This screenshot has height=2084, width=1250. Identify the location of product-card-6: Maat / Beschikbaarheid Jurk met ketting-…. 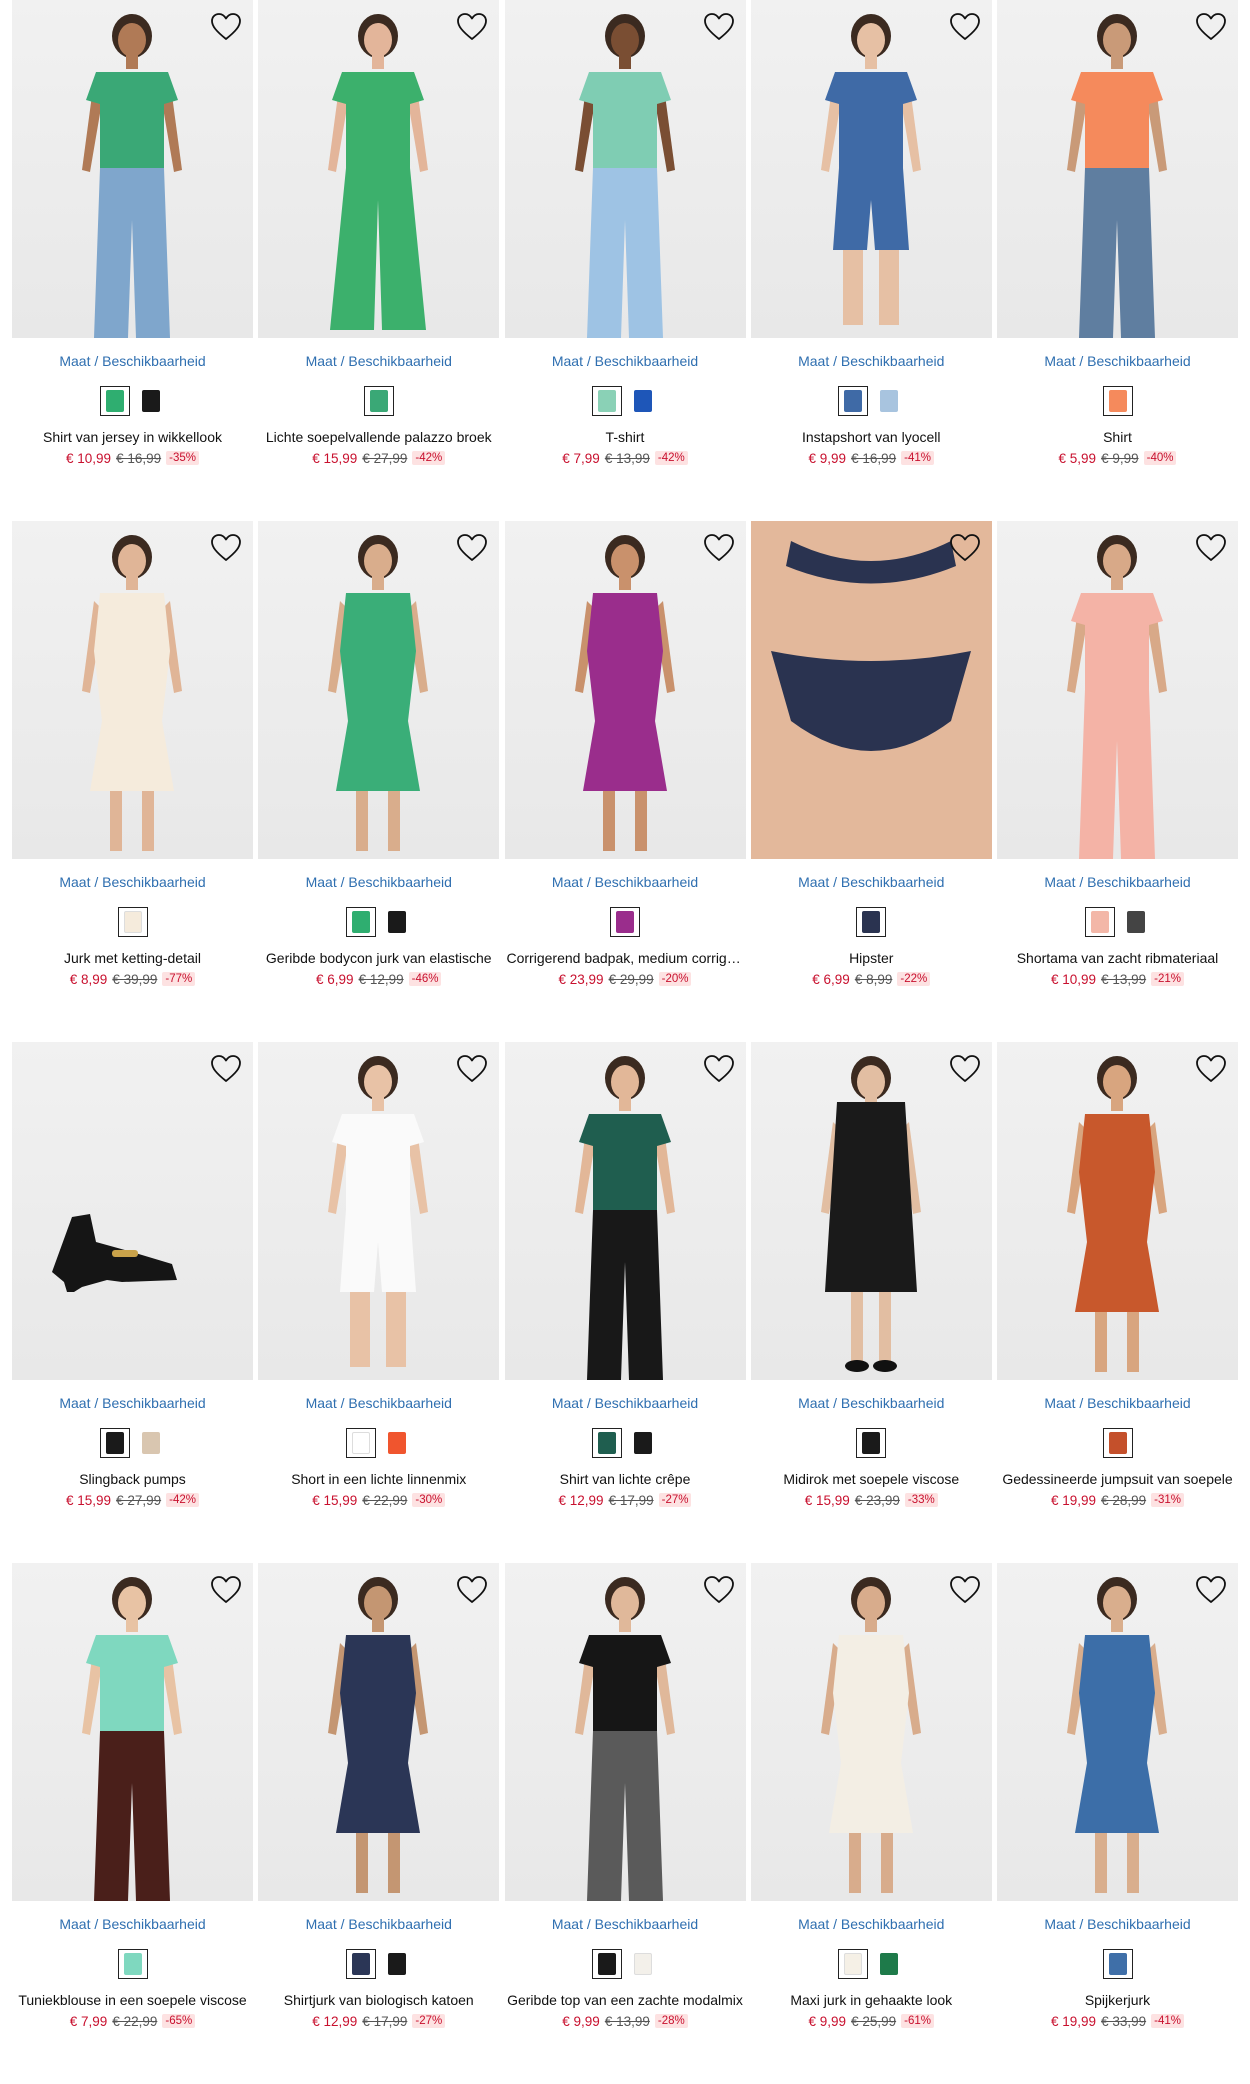
(132, 781).